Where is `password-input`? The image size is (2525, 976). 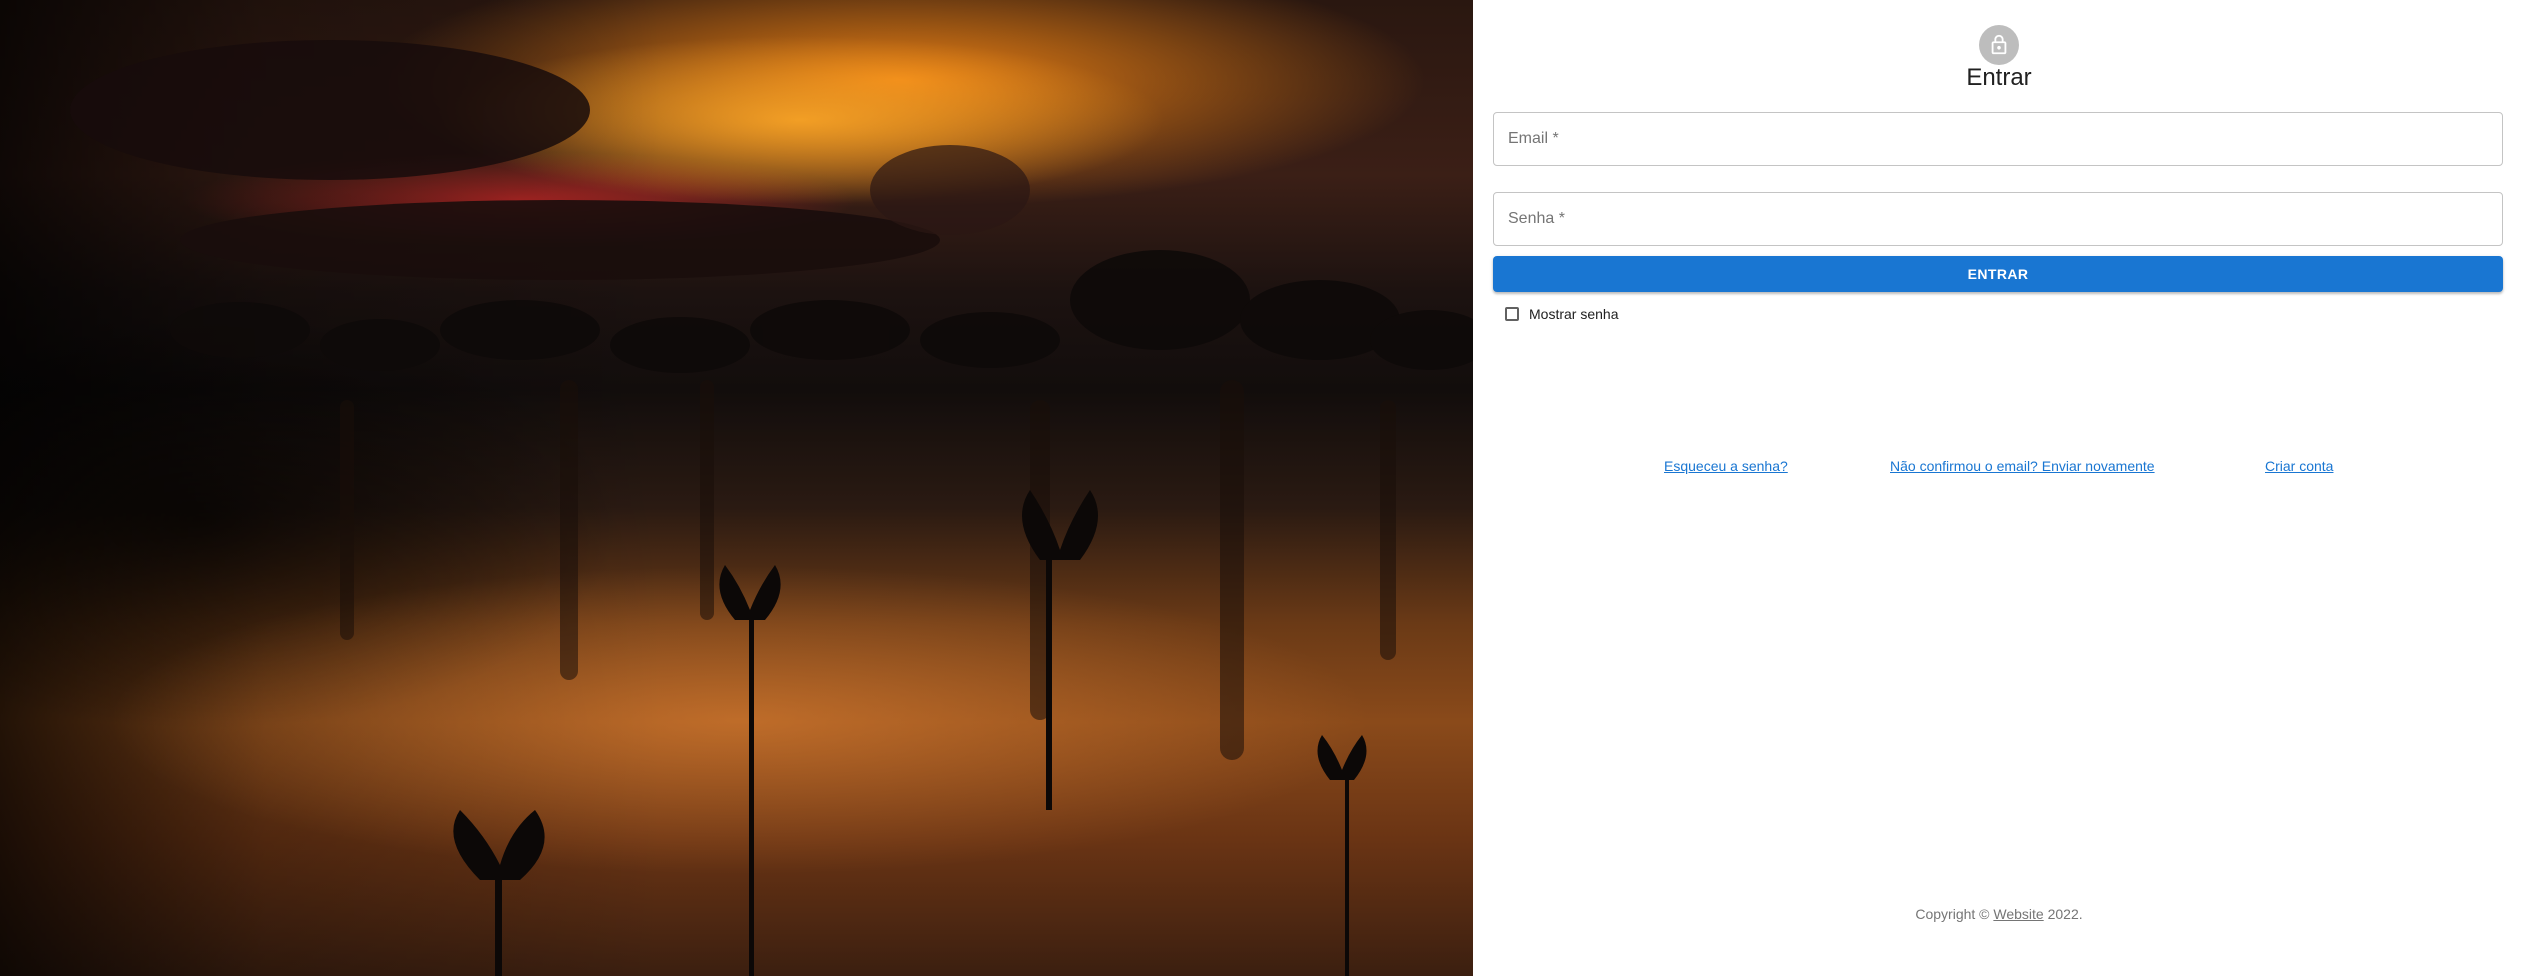 password-input is located at coordinates (2005, 219).